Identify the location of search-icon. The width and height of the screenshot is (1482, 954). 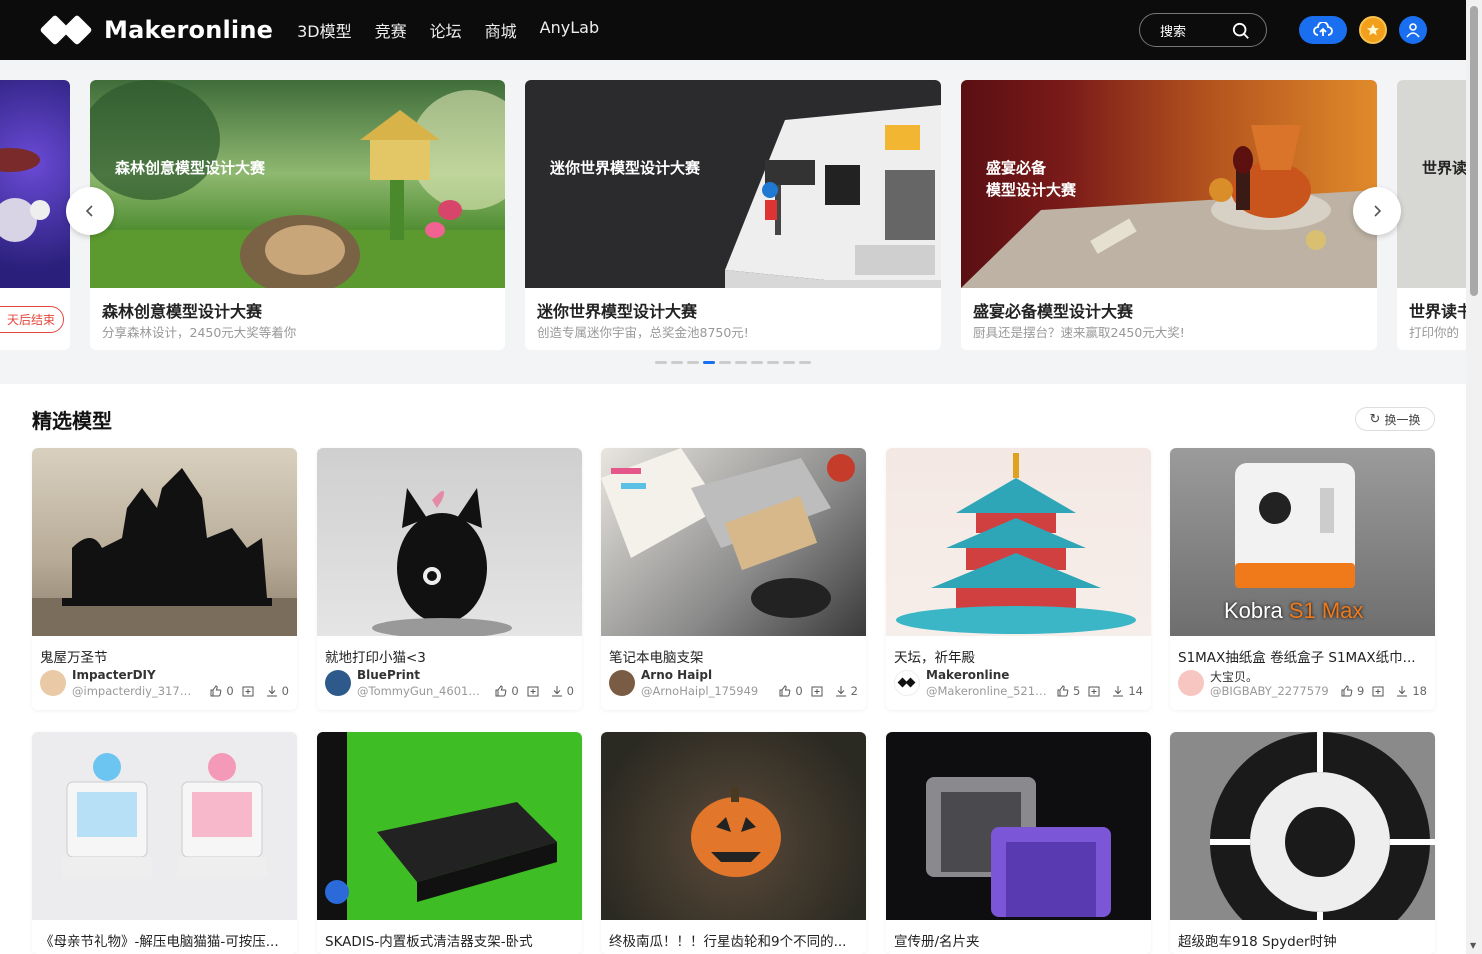
(1241, 31).